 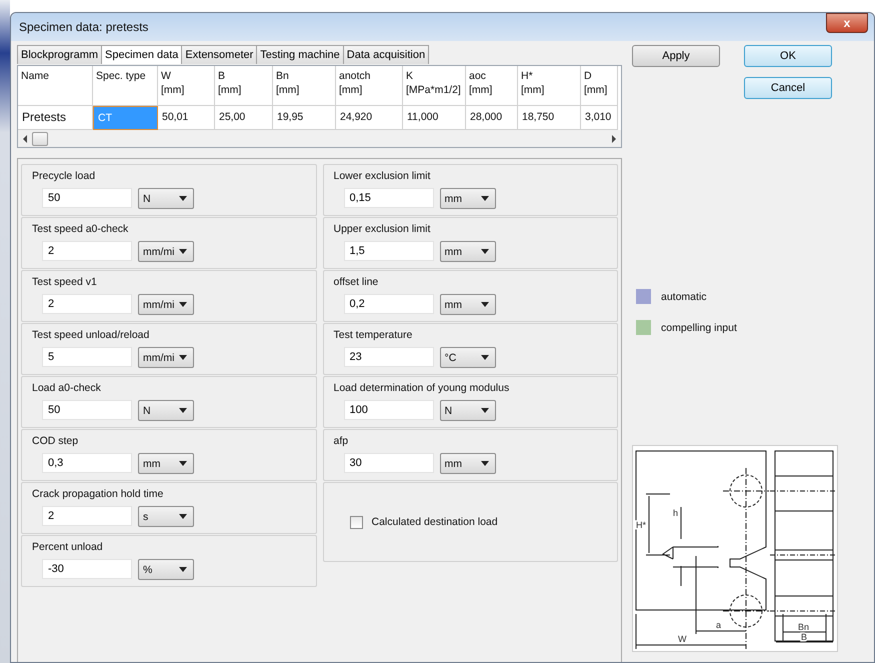 What do you see at coordinates (65, 282) in the screenshot?
I see `field-label: Test speed v1` at bounding box center [65, 282].